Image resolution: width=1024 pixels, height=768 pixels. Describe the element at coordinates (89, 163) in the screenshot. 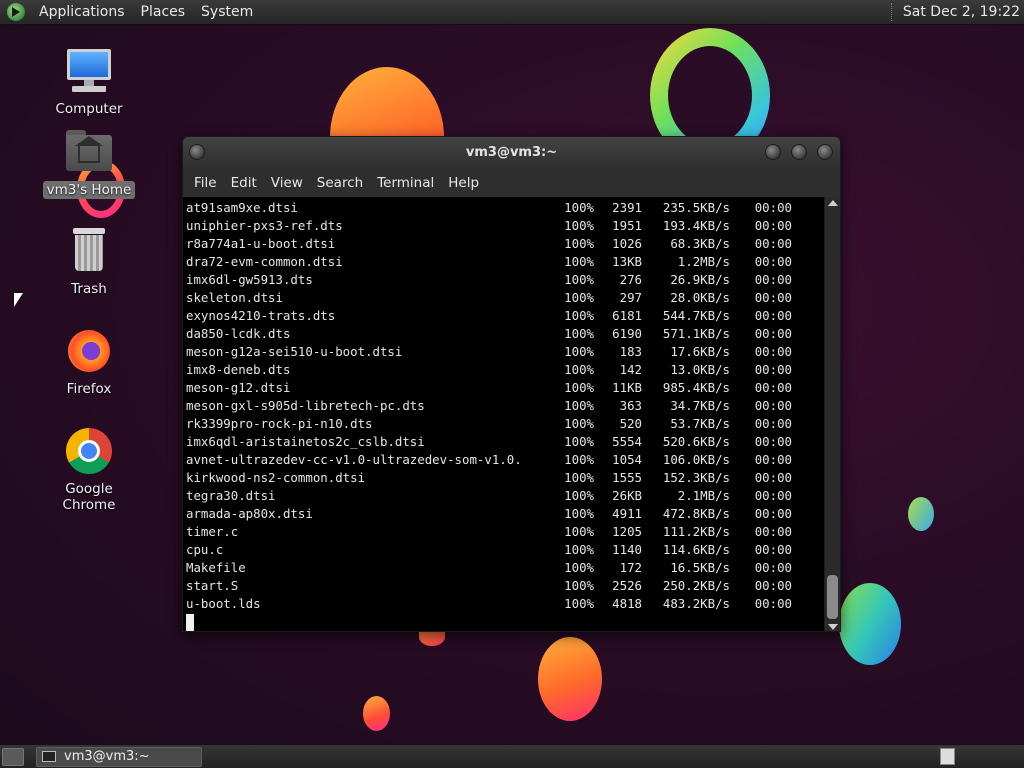

I see `desktop-icon-home: vm3's Home` at that location.